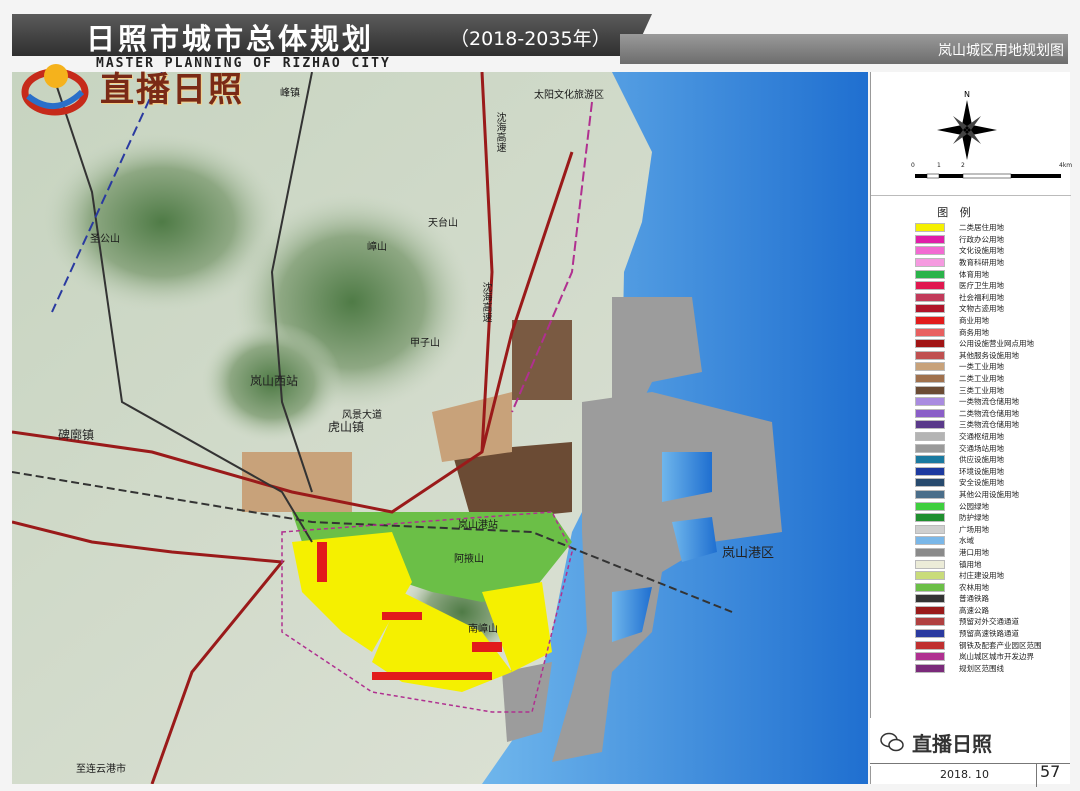 The image size is (1080, 791). What do you see at coordinates (76, 435) in the screenshot?
I see `label-beizhai-town: 碑廓镇` at bounding box center [76, 435].